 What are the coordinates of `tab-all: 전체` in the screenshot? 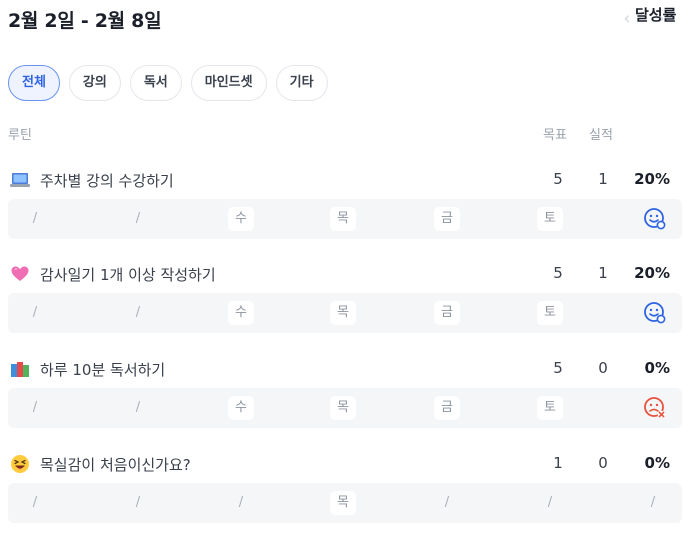 It's located at (34, 83).